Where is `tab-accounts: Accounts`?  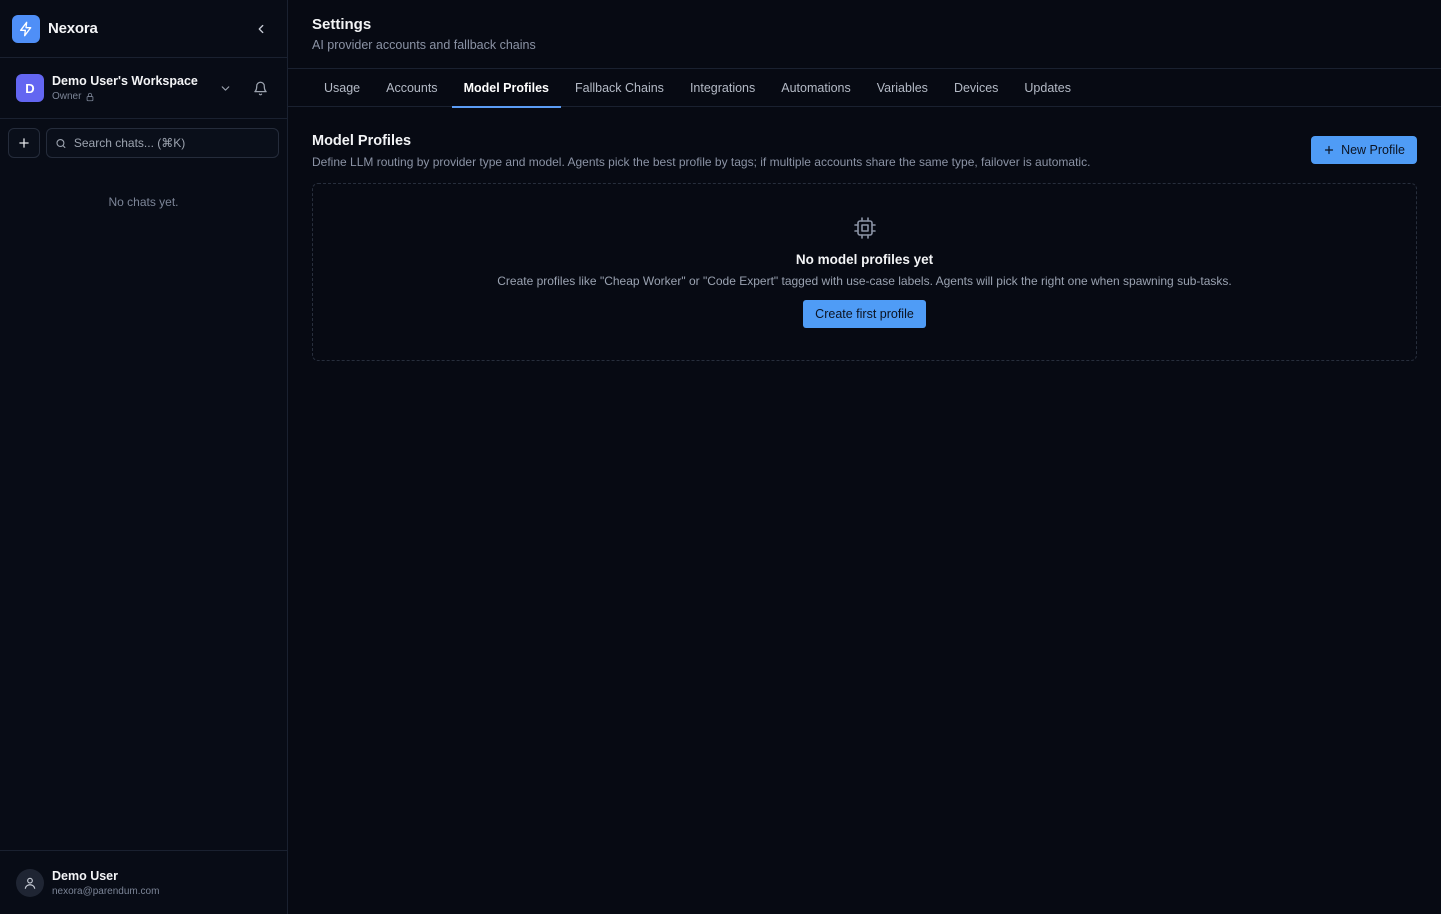
tab-accounts: Accounts is located at coordinates (411, 88).